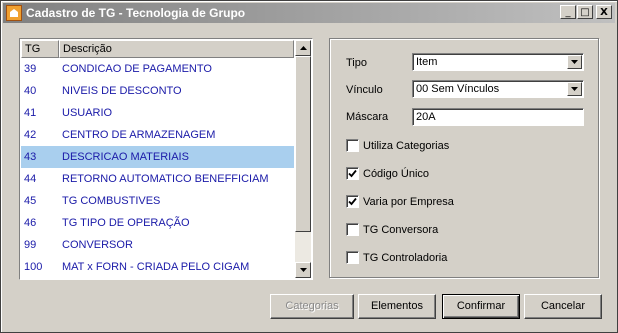 This screenshot has height=333, width=618. Describe the element at coordinates (87, 113) in the screenshot. I see `row-description: USUARIO` at that location.